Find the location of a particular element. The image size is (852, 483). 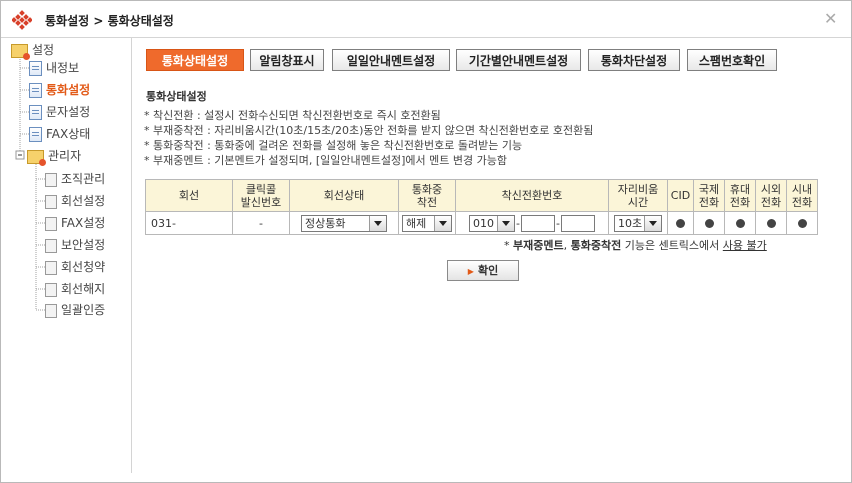

tree-node-label: 관리자 is located at coordinates (65, 156).